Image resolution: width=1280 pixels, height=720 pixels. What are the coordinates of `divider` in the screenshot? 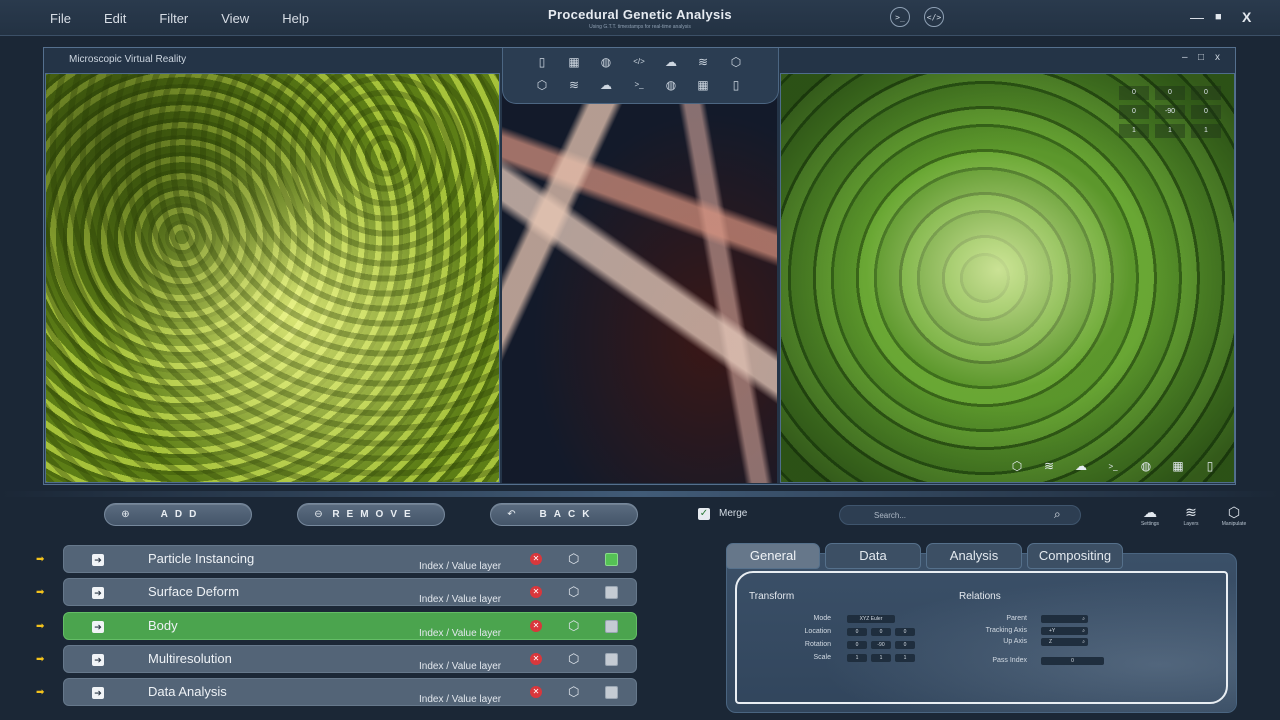 It's located at (640, 494).